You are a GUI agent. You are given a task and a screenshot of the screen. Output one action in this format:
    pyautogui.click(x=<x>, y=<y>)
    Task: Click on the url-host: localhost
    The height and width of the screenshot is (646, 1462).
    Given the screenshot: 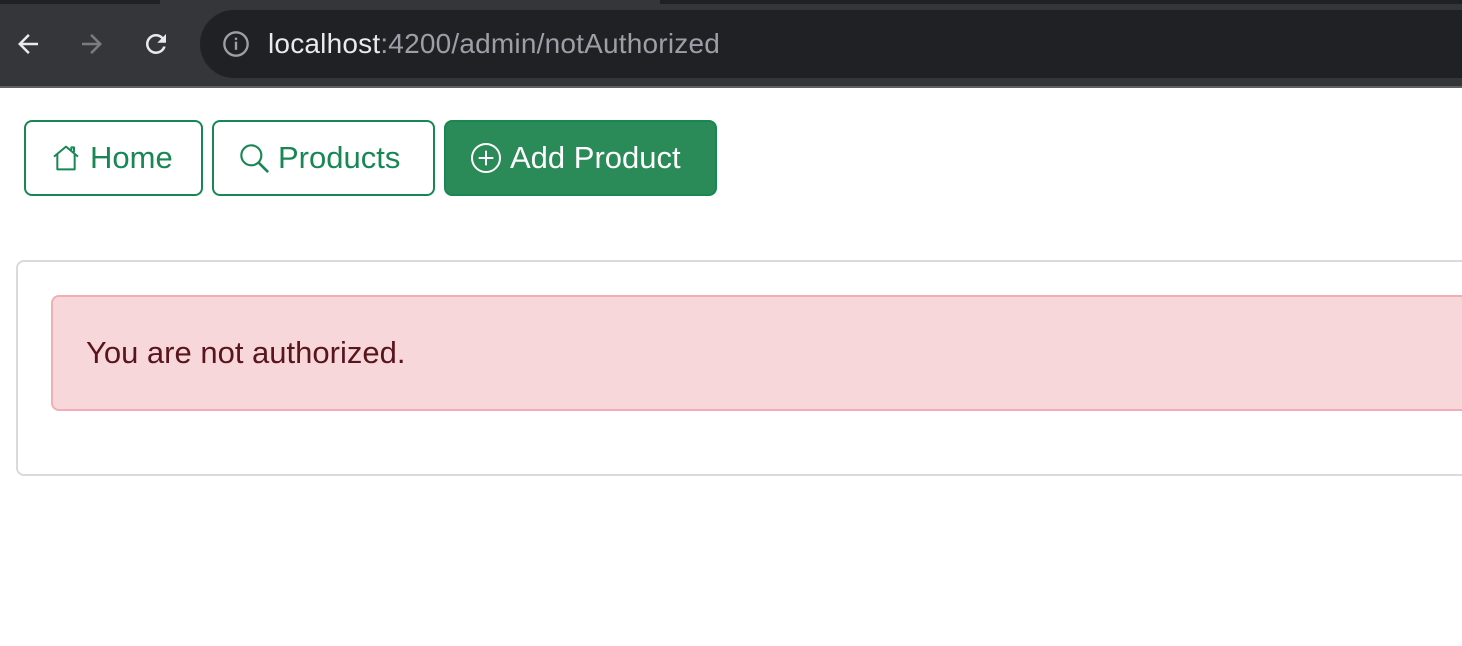 What is the action you would take?
    pyautogui.click(x=324, y=43)
    